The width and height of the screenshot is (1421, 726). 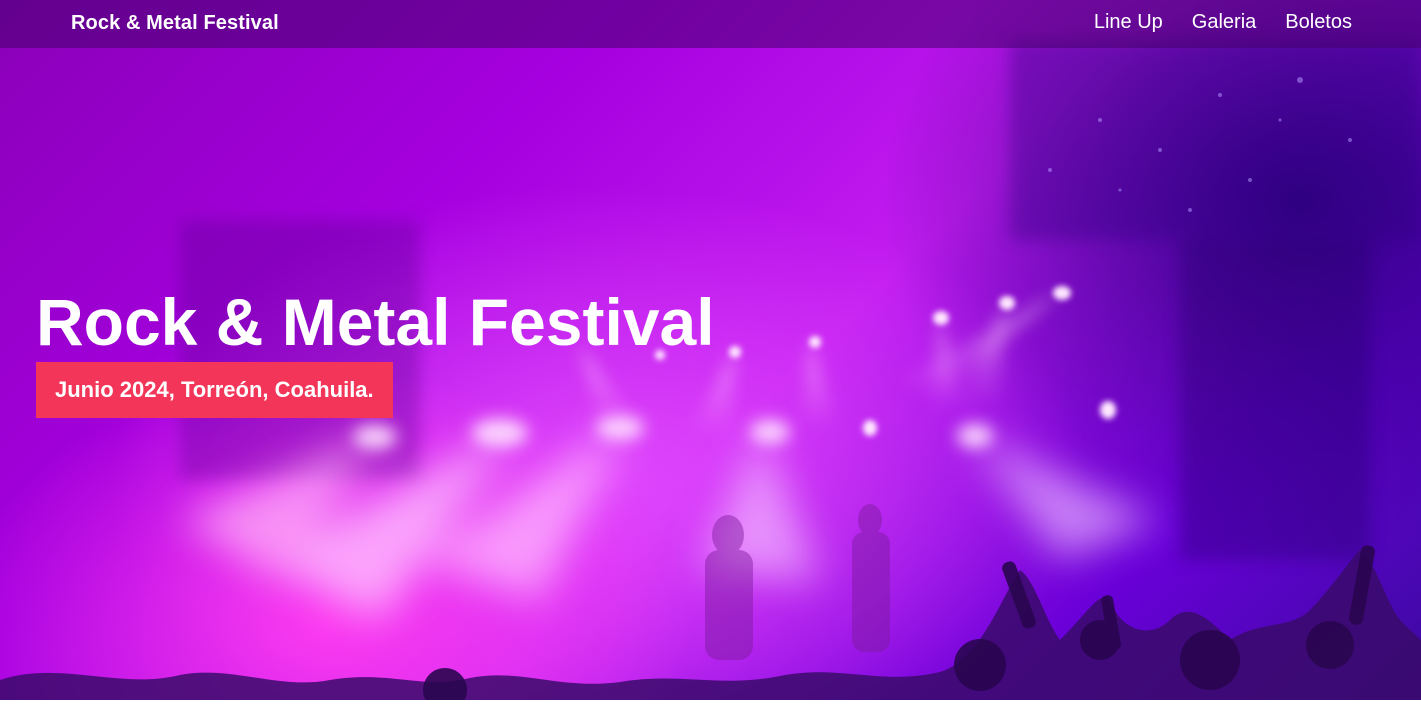 I want to click on nav-link-boletos: Boletos, so click(x=1318, y=22).